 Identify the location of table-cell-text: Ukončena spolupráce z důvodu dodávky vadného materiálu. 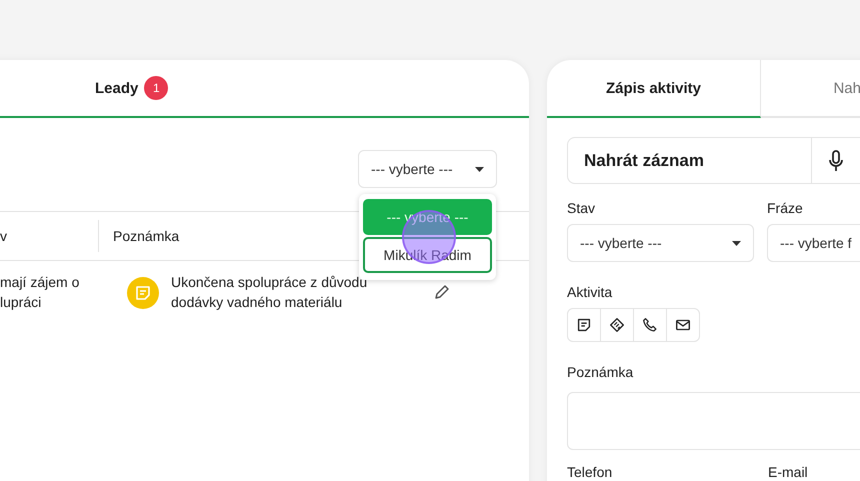
(269, 292).